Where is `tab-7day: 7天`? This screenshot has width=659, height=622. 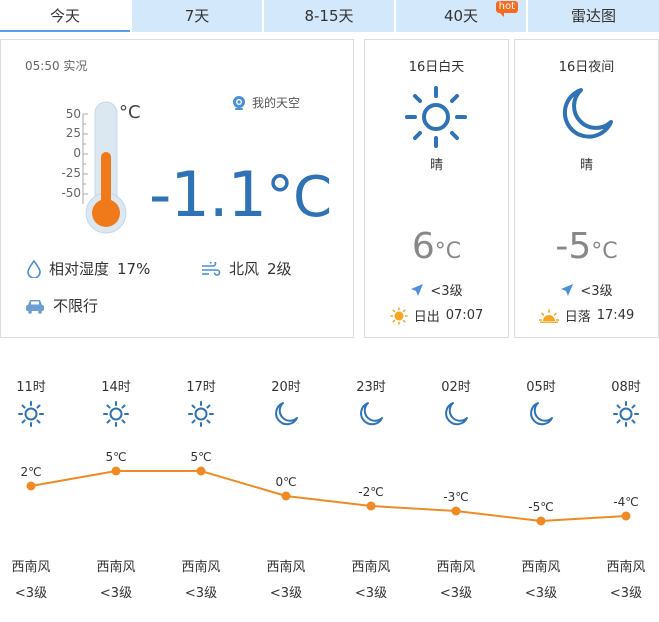
tab-7day: 7天 is located at coordinates (197, 16).